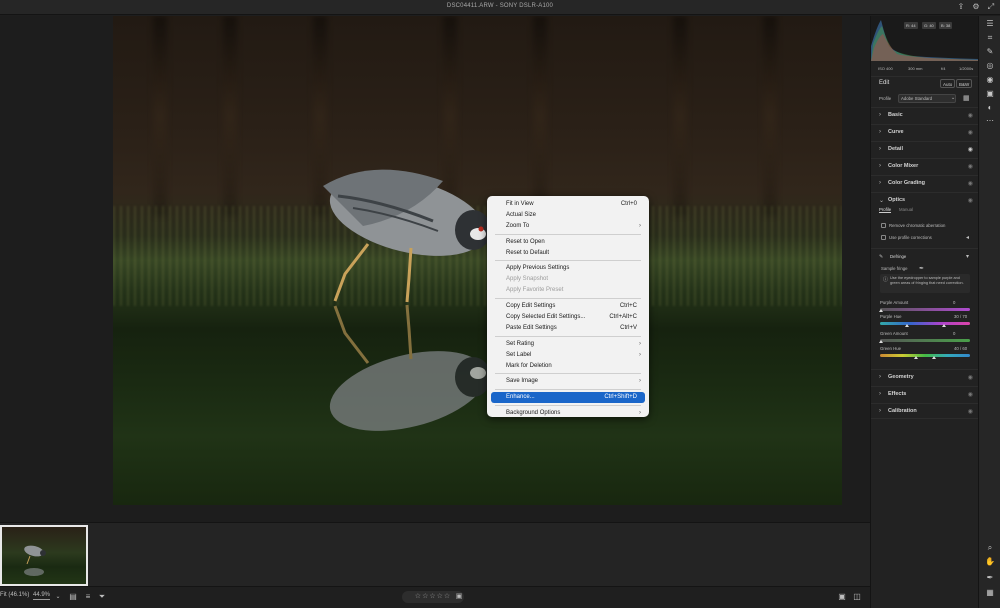 The height and width of the screenshot is (608, 1000). I want to click on edit-sliders-icon: ☰, so click(990, 24).